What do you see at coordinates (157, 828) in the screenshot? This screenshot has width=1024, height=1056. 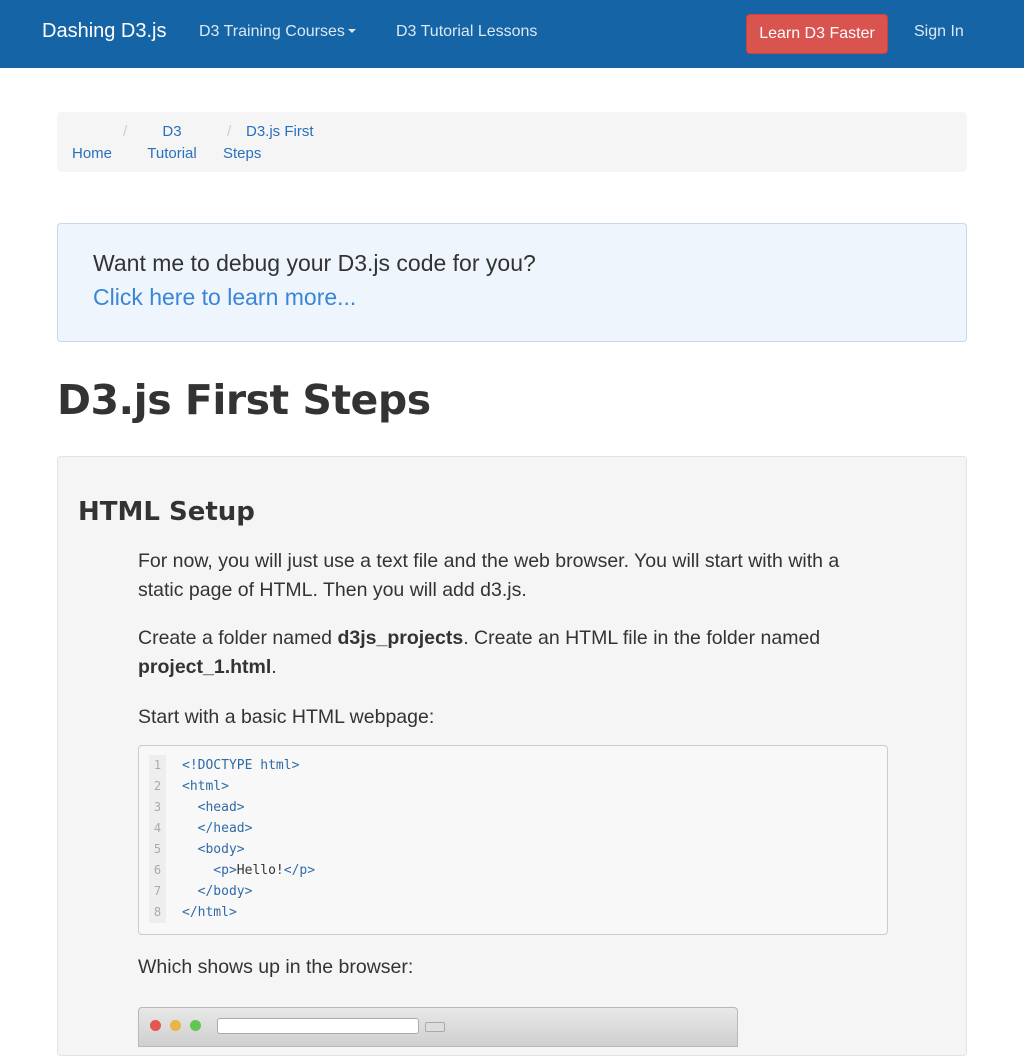 I see `line-number: 4` at bounding box center [157, 828].